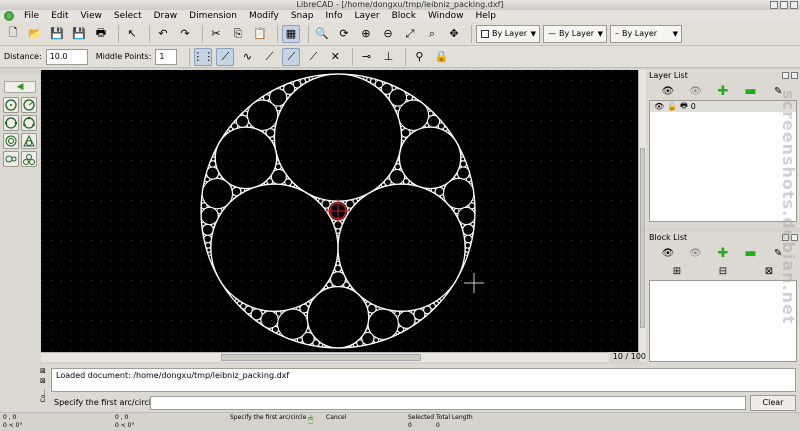 The image size is (800, 431). What do you see at coordinates (11, 141) in the screenshot?
I see `circle-concentric-icon` at bounding box center [11, 141].